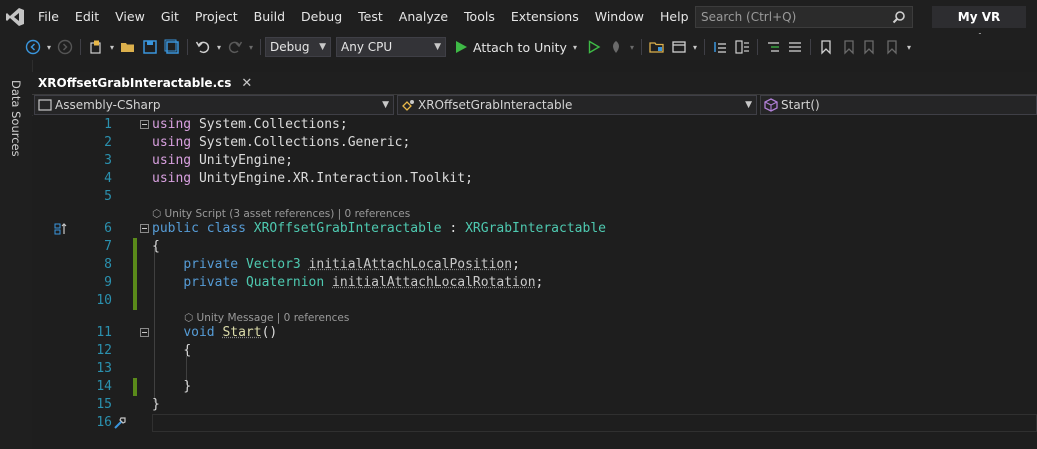  What do you see at coordinates (423, 17) in the screenshot?
I see `menu-analyze: Analyze` at bounding box center [423, 17].